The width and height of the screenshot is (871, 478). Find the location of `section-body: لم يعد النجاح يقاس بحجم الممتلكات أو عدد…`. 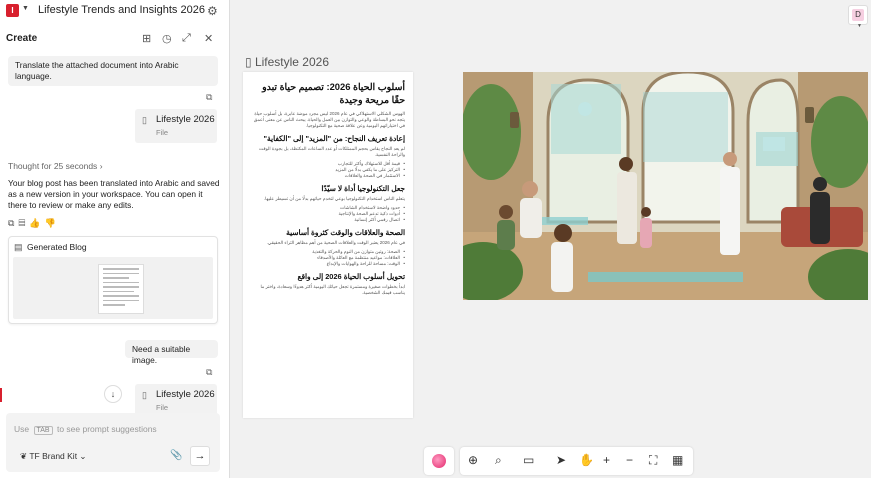

section-body: لم يعد النجاح يقاس بحجم الممتلكات أو عدد… is located at coordinates (332, 151).